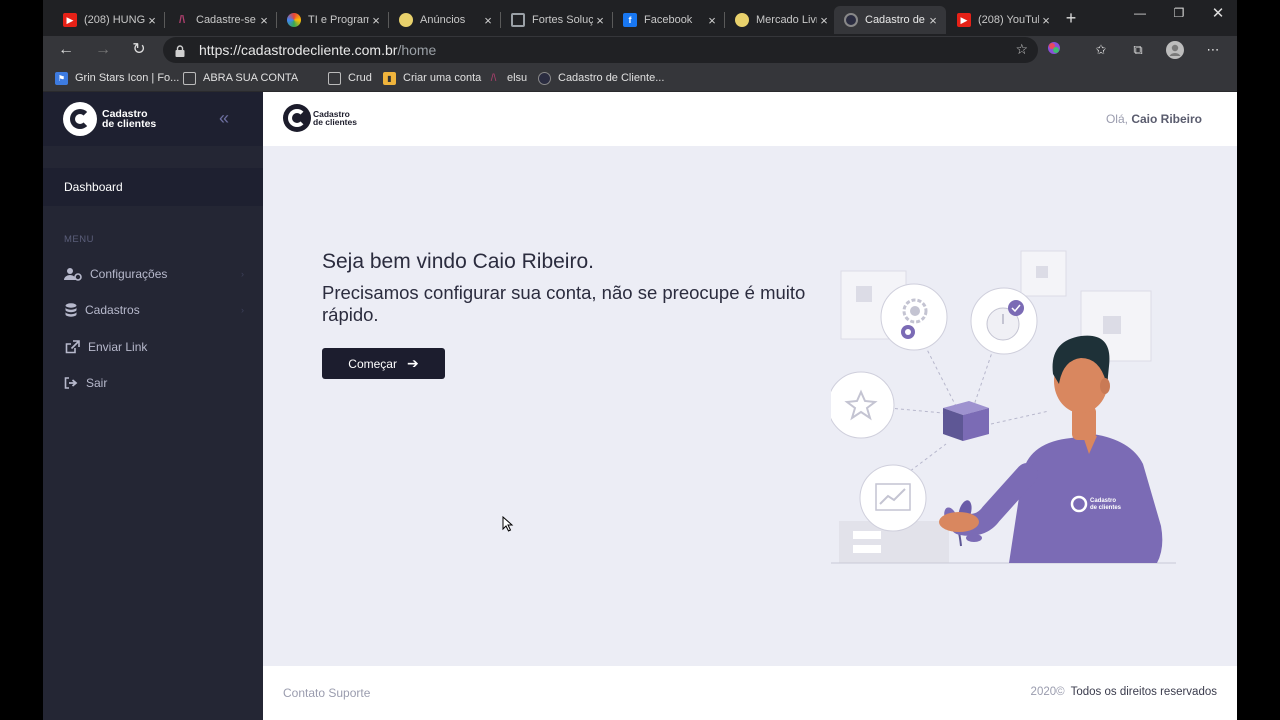 The height and width of the screenshot is (720, 1280). What do you see at coordinates (1179, 13) in the screenshot?
I see `restore-icon: ❐` at bounding box center [1179, 13].